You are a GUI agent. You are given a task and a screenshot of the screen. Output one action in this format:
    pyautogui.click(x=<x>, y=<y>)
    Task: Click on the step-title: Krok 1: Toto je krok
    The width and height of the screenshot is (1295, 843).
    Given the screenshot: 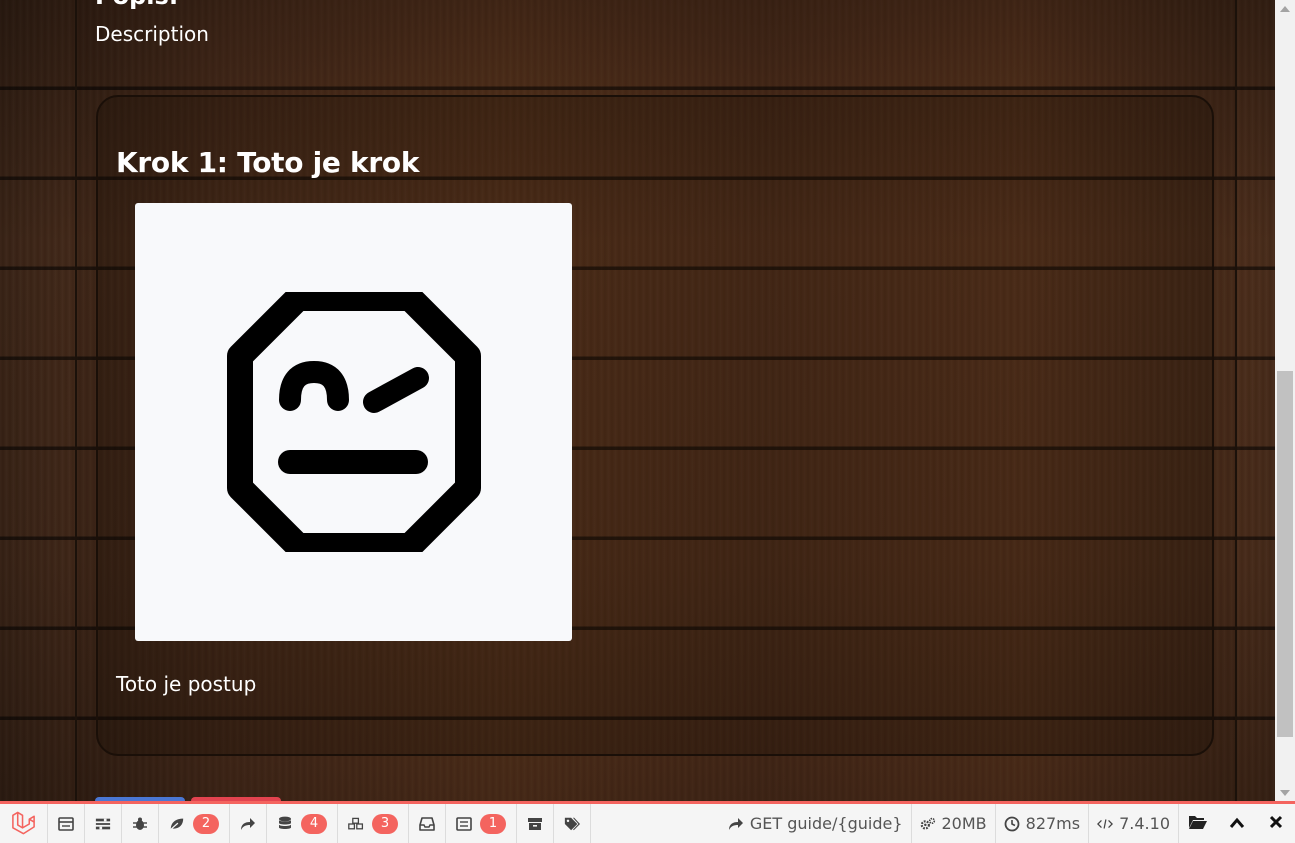 What is the action you would take?
    pyautogui.click(x=268, y=162)
    